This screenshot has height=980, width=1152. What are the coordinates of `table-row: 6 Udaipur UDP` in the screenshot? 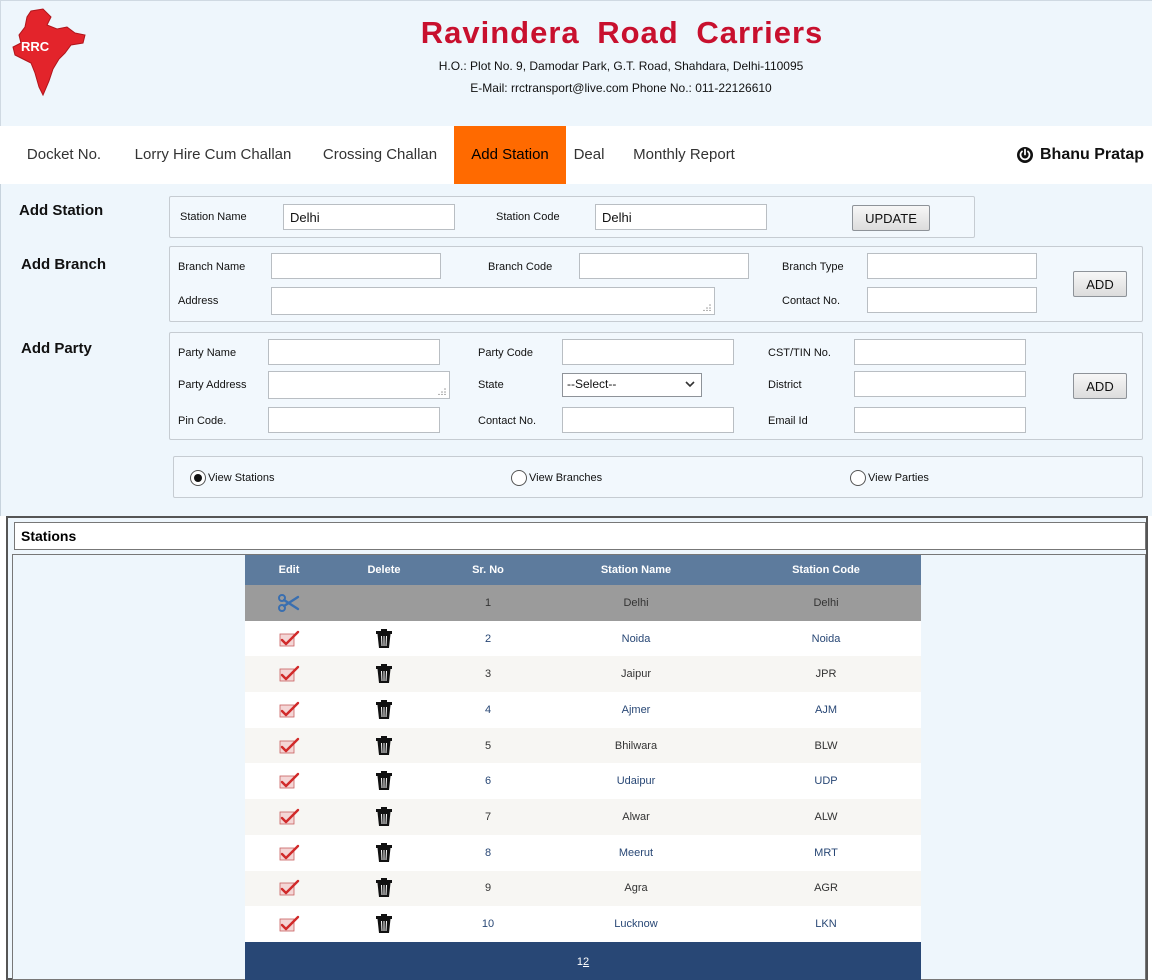 It's located at (583, 781).